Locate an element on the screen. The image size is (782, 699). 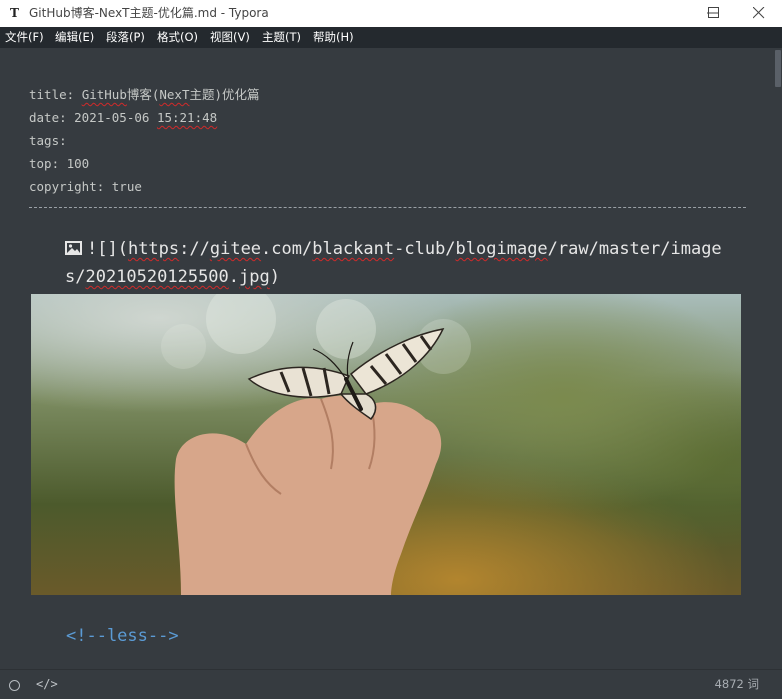
close-button is located at coordinates (759, 13).